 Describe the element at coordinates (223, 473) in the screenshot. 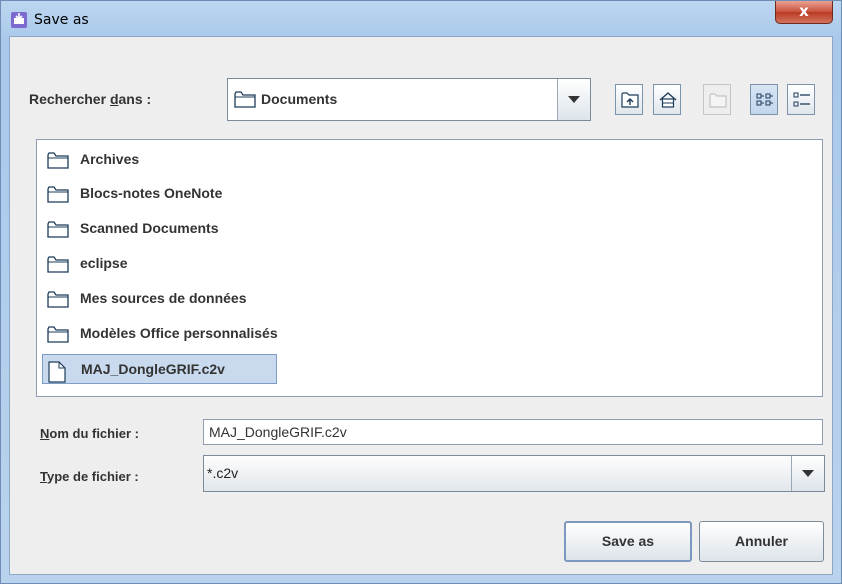

I see `file-type-value: *.c2v` at that location.